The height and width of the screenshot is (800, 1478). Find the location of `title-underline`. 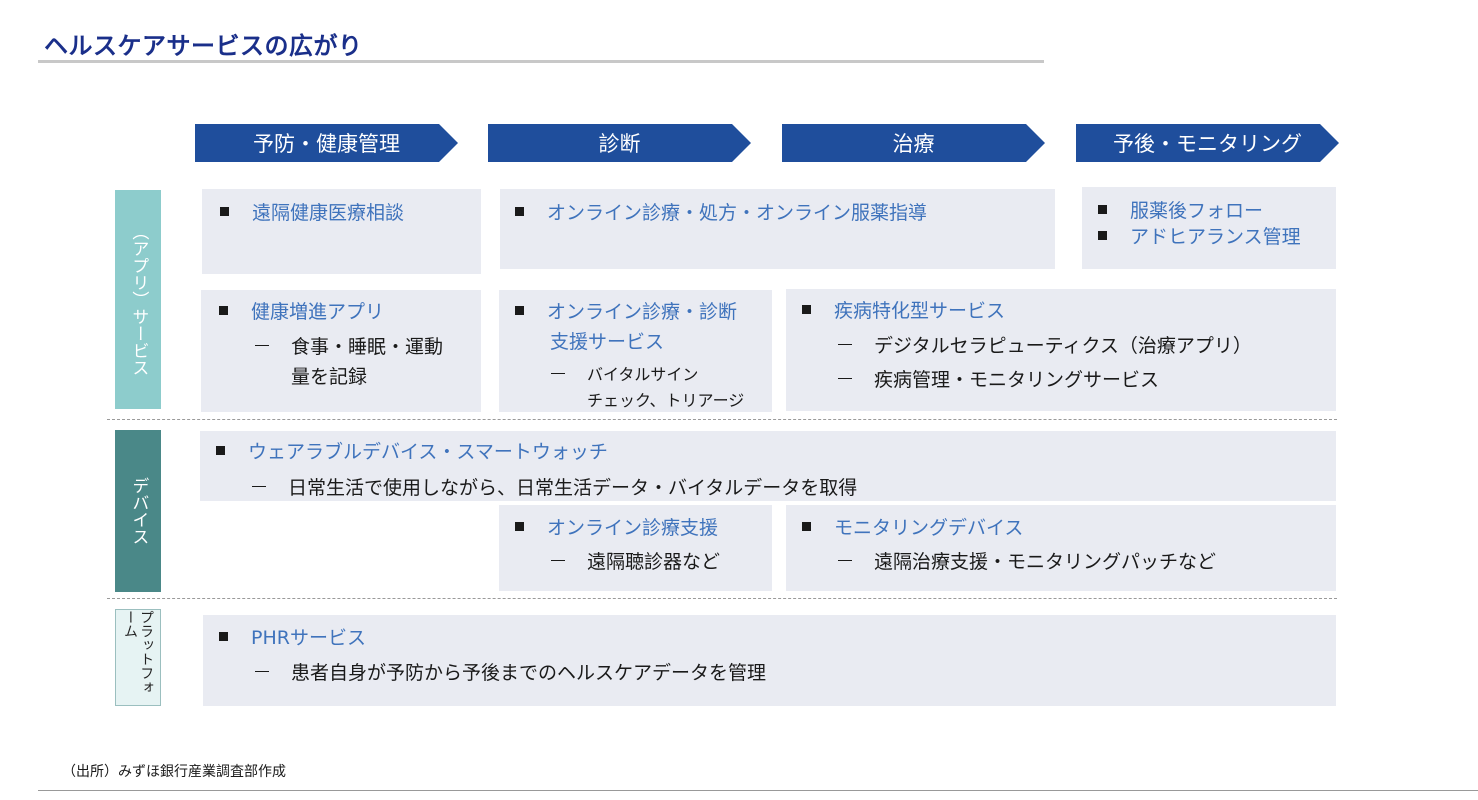

title-underline is located at coordinates (541, 61).